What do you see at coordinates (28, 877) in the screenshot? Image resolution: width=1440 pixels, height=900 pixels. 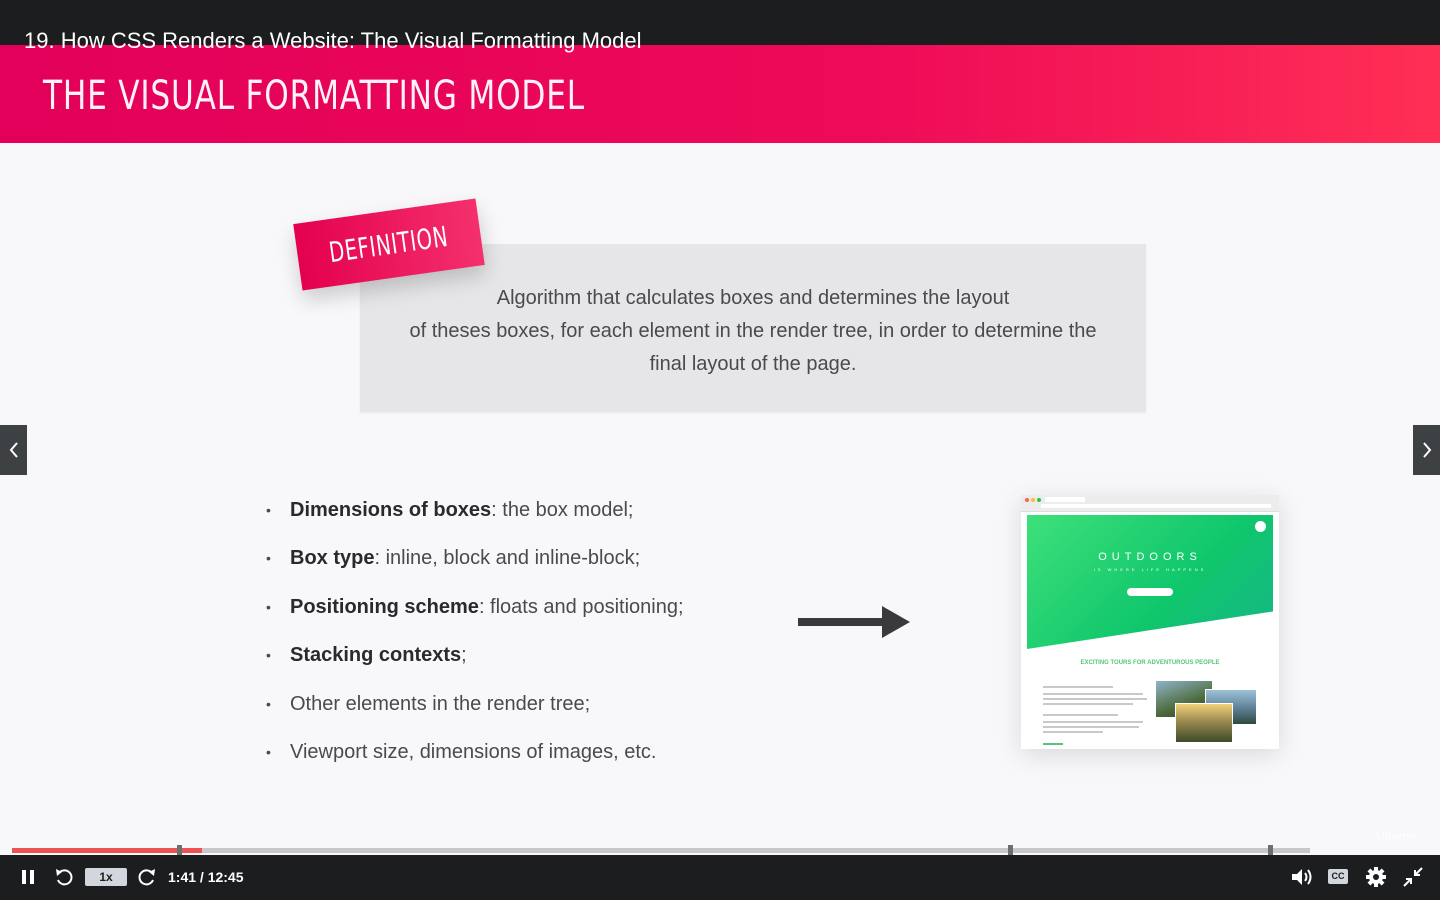 I see `pause-button` at bounding box center [28, 877].